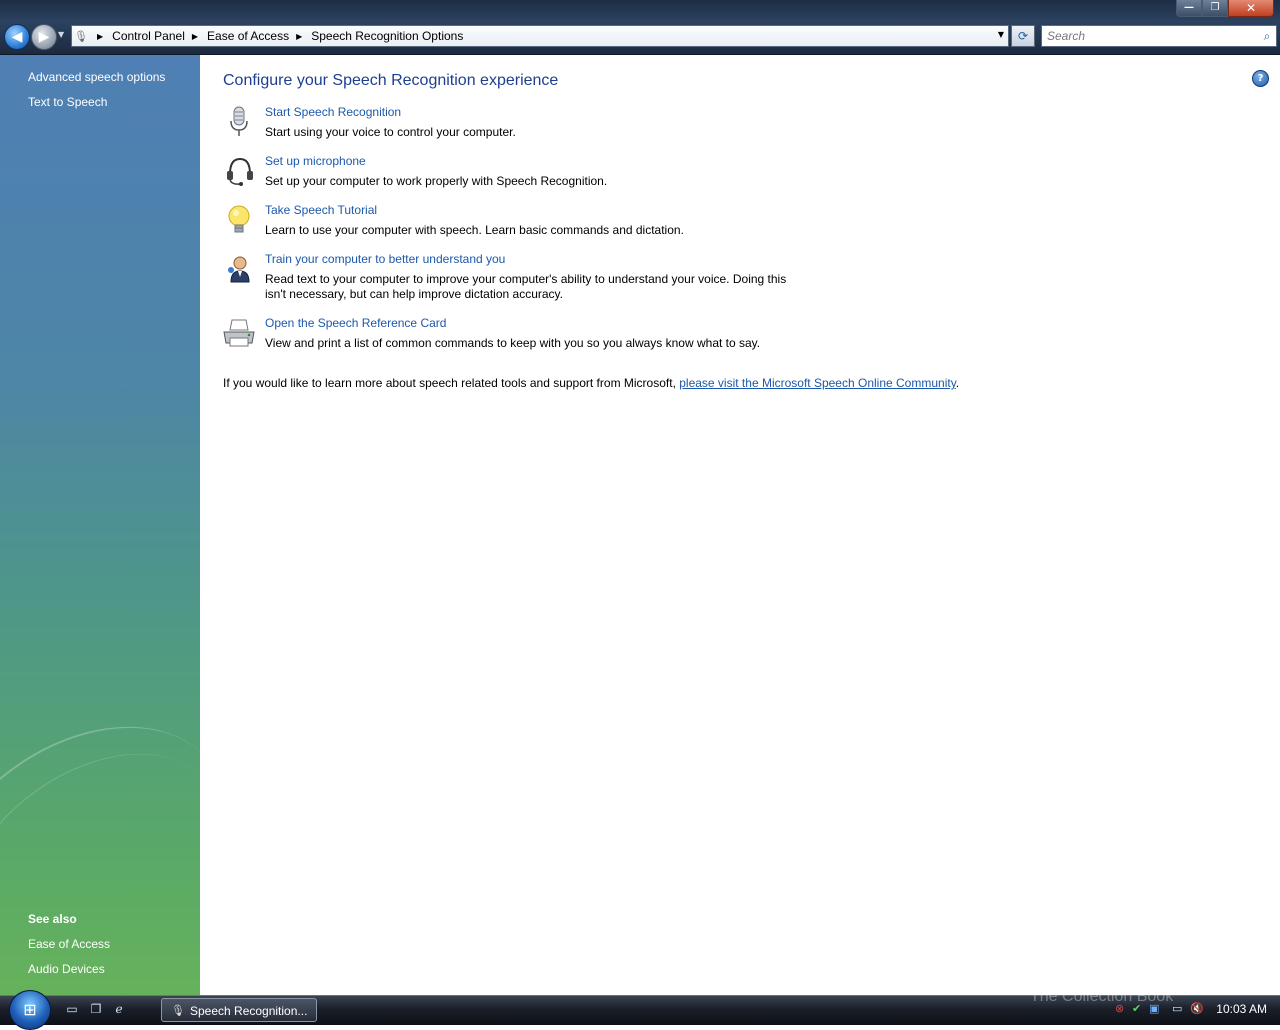  What do you see at coordinates (1197, 1008) in the screenshot?
I see `volume-muted-icon: 🔇` at bounding box center [1197, 1008].